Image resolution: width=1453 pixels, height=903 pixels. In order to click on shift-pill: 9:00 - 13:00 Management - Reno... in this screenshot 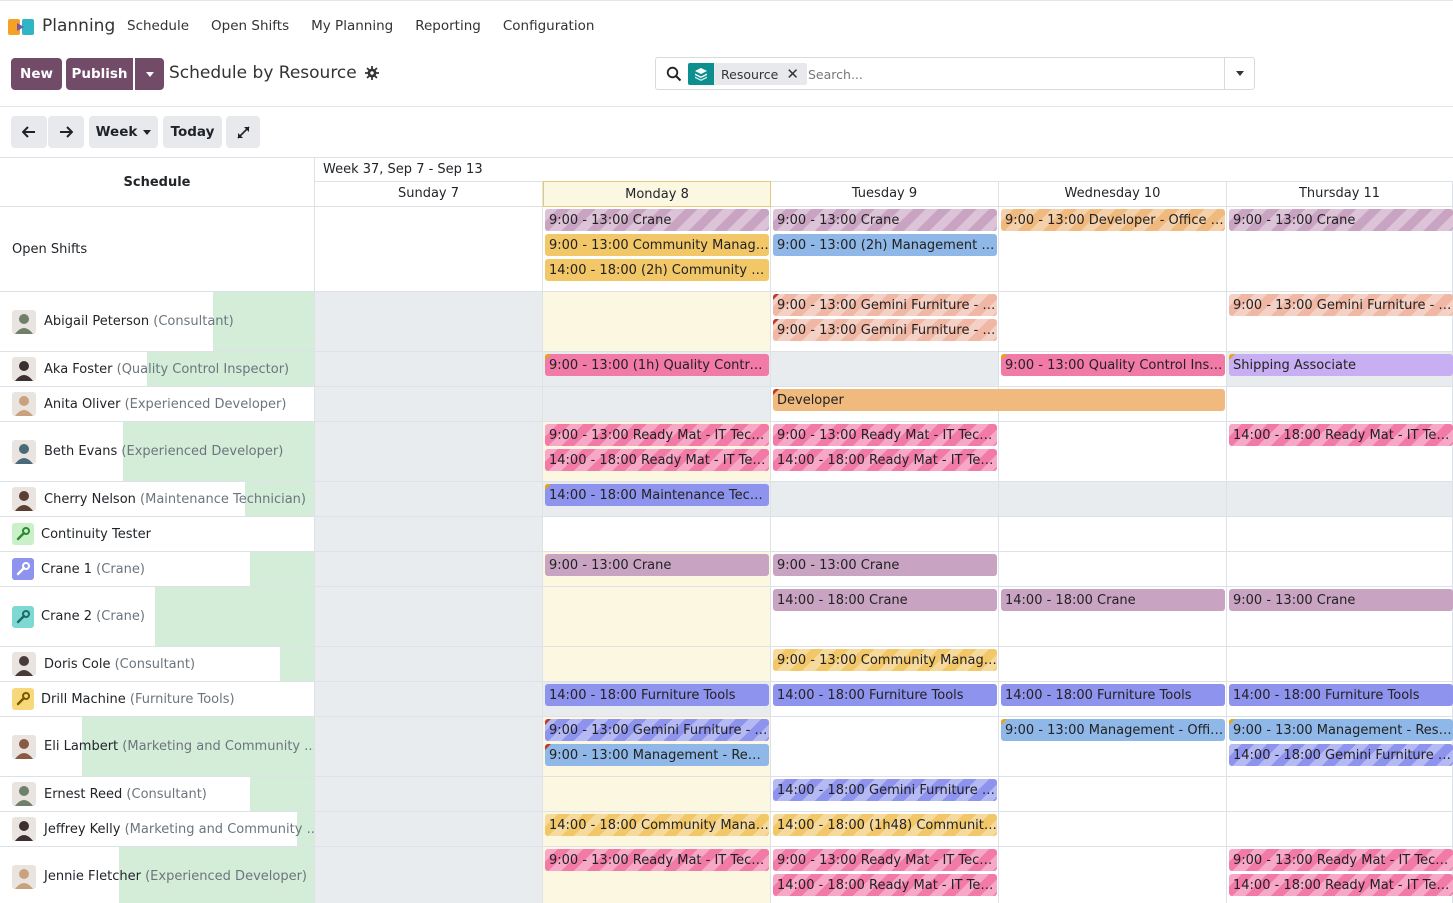, I will do `click(657, 755)`.